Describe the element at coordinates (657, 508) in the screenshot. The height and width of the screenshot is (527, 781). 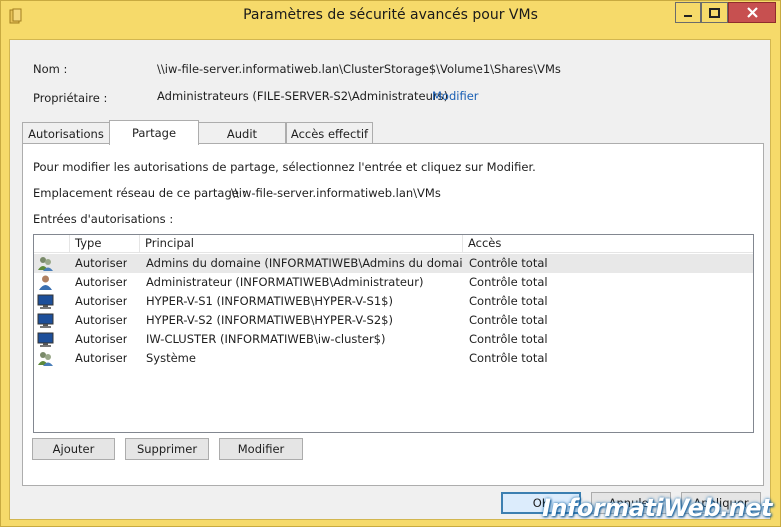
I see `watermark-logo: InformatiWeb.net` at that location.